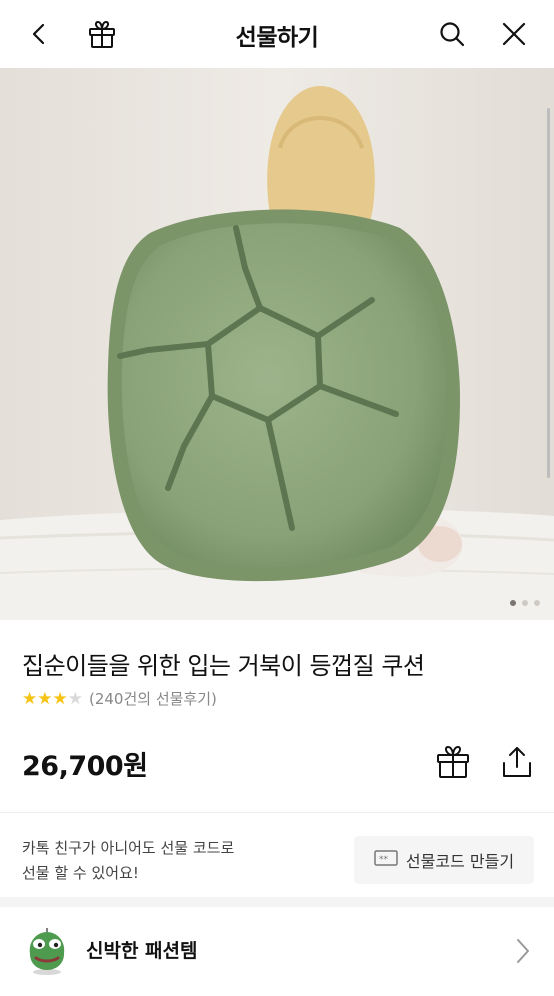 The width and height of the screenshot is (554, 996). What do you see at coordinates (142, 951) in the screenshot?
I see `brand-name: 신박한 패션템` at bounding box center [142, 951].